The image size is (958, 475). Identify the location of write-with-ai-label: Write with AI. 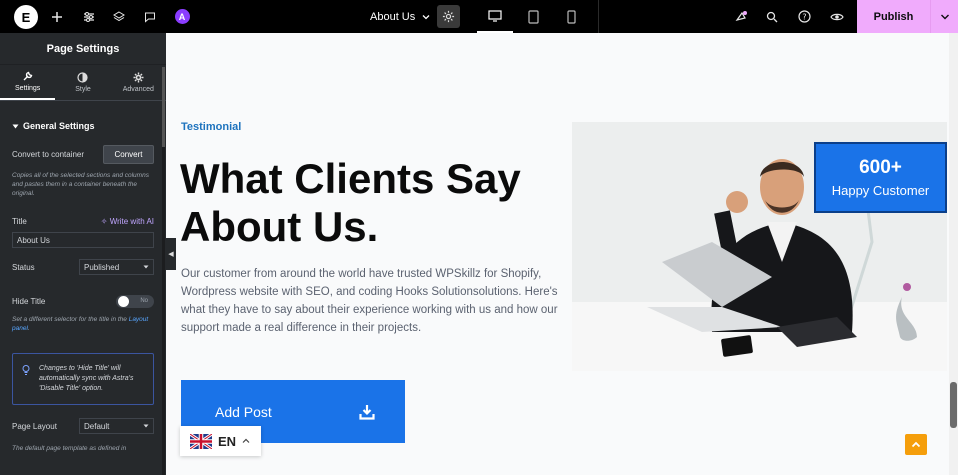
(131, 221).